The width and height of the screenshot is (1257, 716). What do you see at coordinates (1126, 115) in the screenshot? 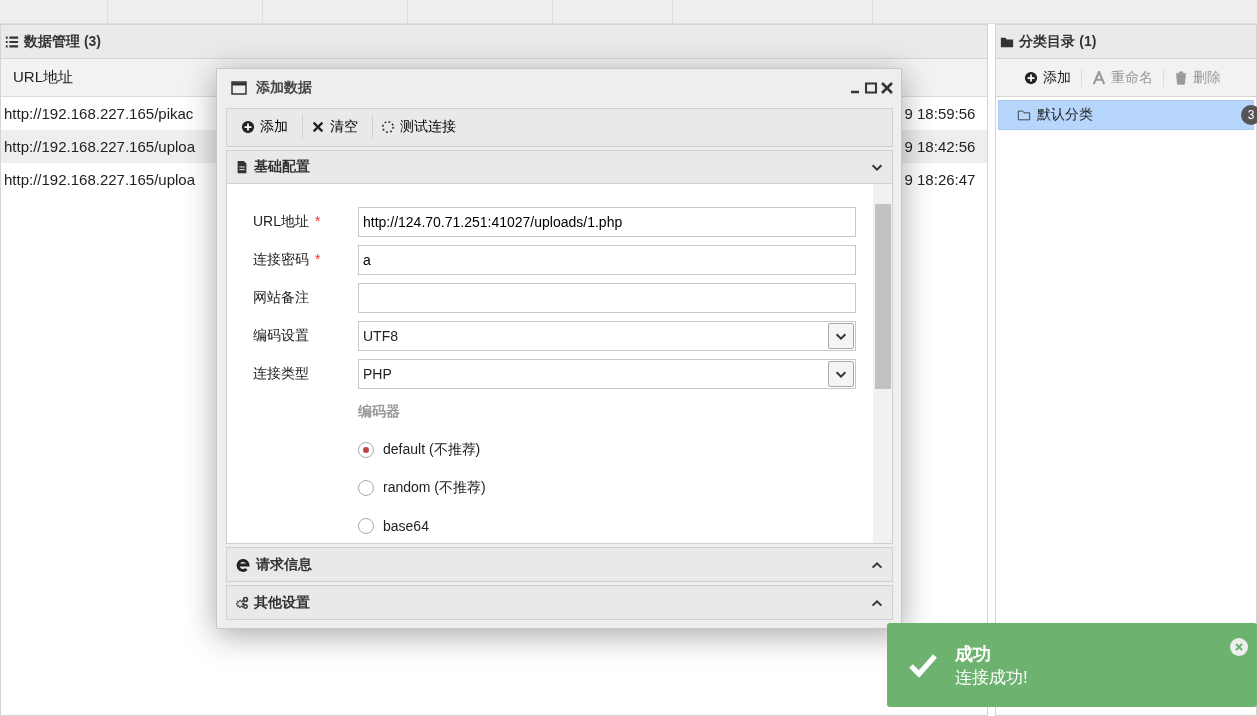
I see `category-item: 默认分类 3` at bounding box center [1126, 115].